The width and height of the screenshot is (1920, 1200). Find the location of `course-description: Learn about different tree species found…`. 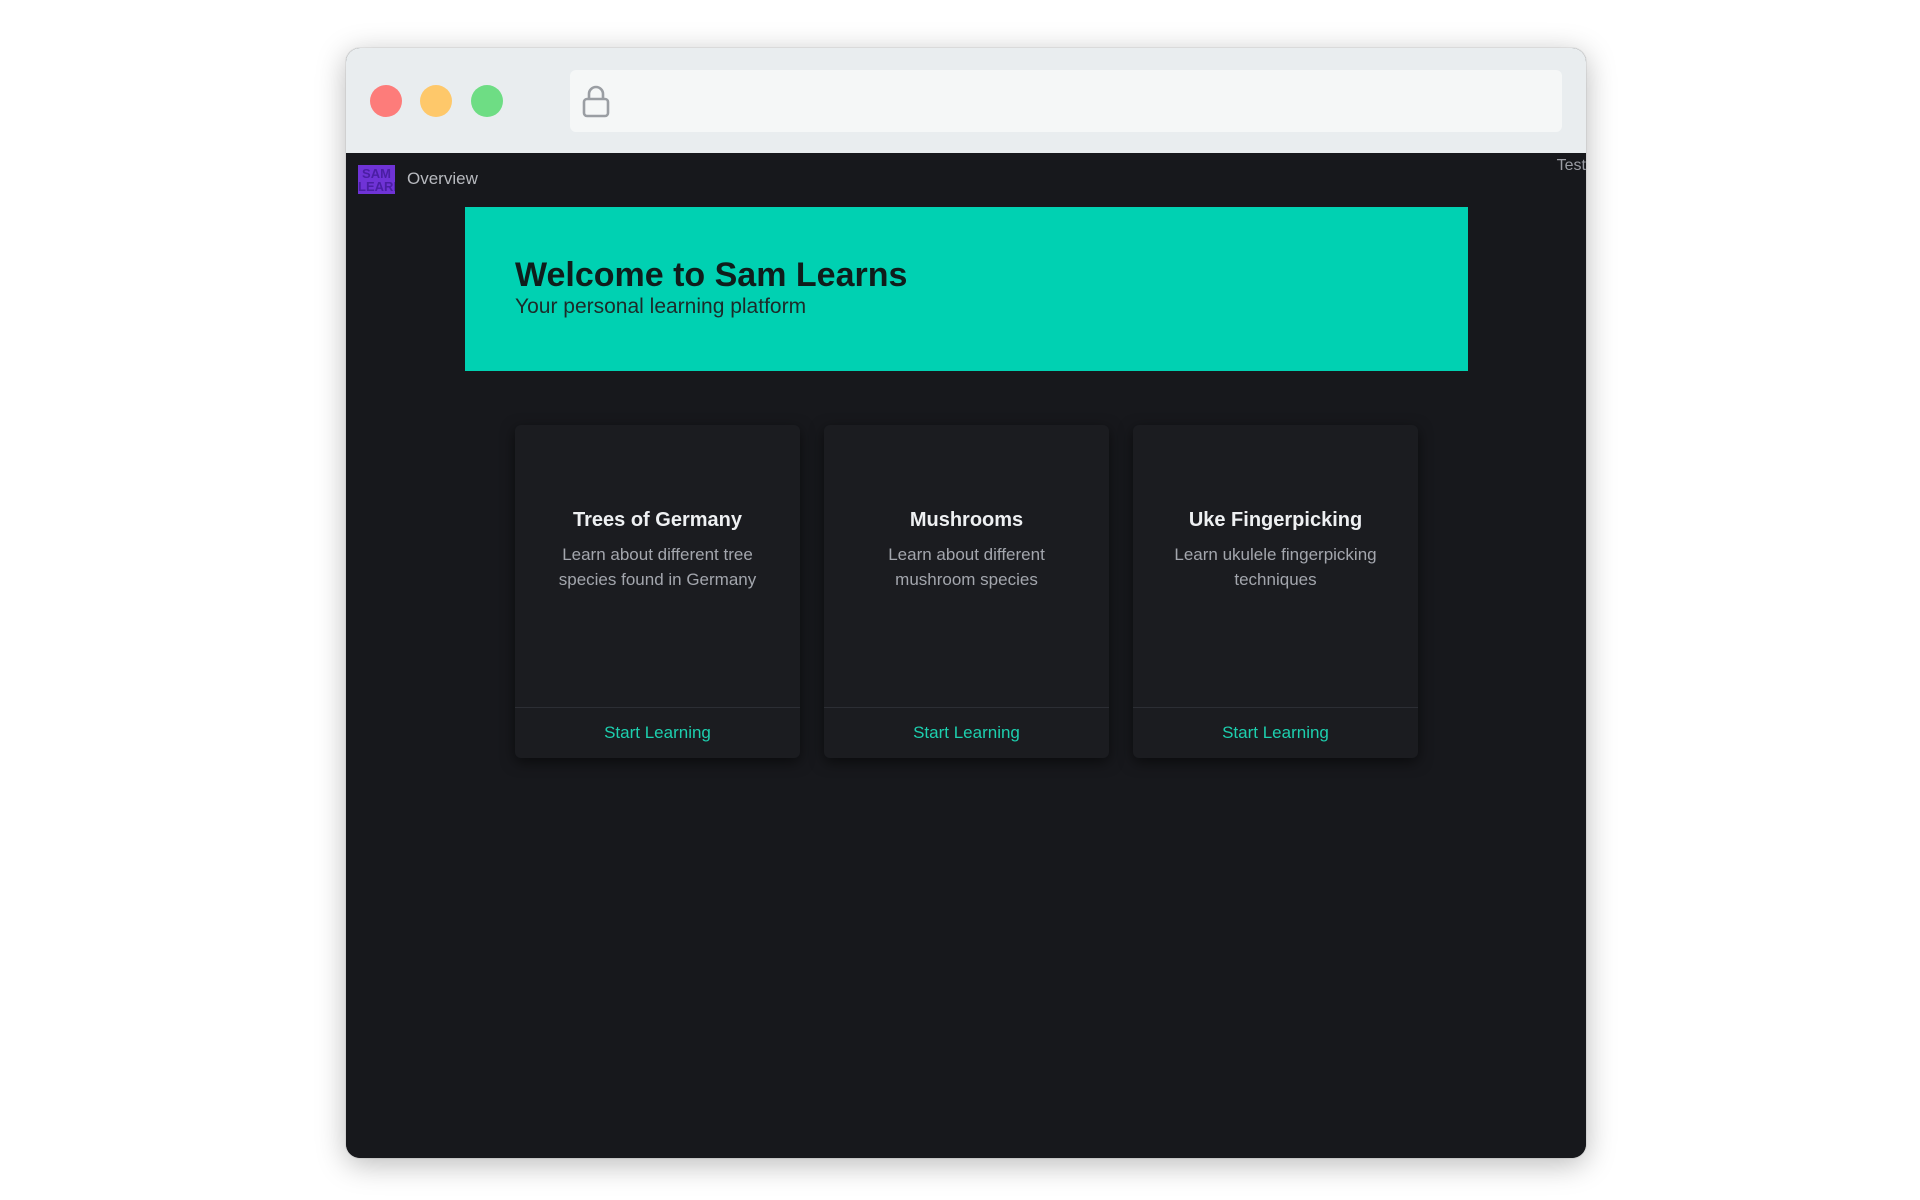

course-description: Learn about different tree species found… is located at coordinates (657, 567).